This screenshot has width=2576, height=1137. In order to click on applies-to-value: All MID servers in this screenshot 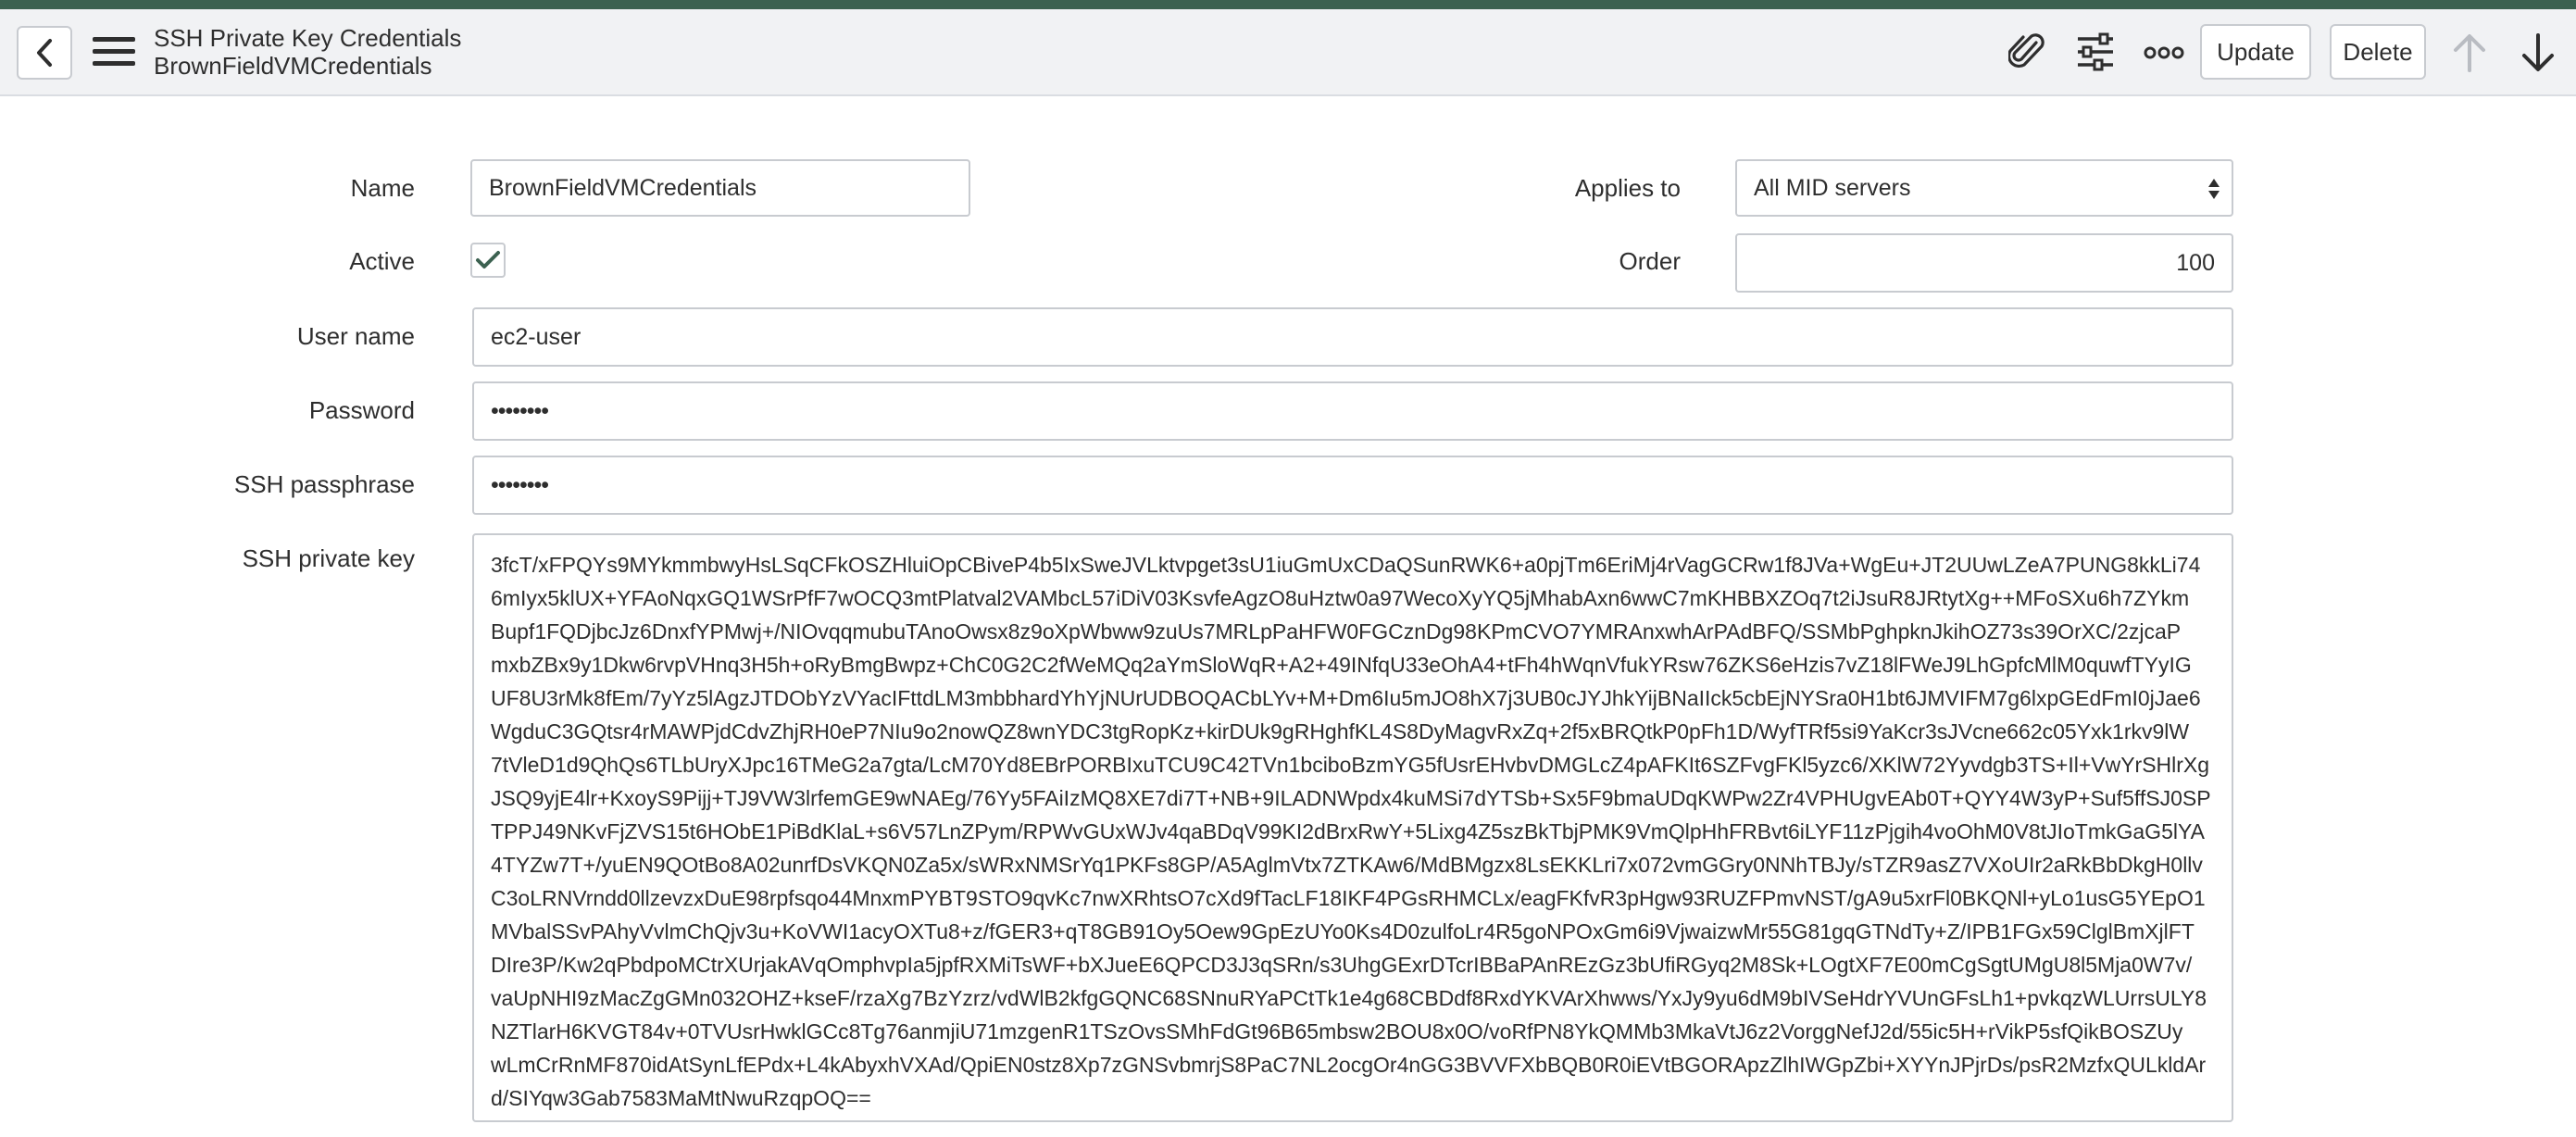, I will do `click(1832, 187)`.